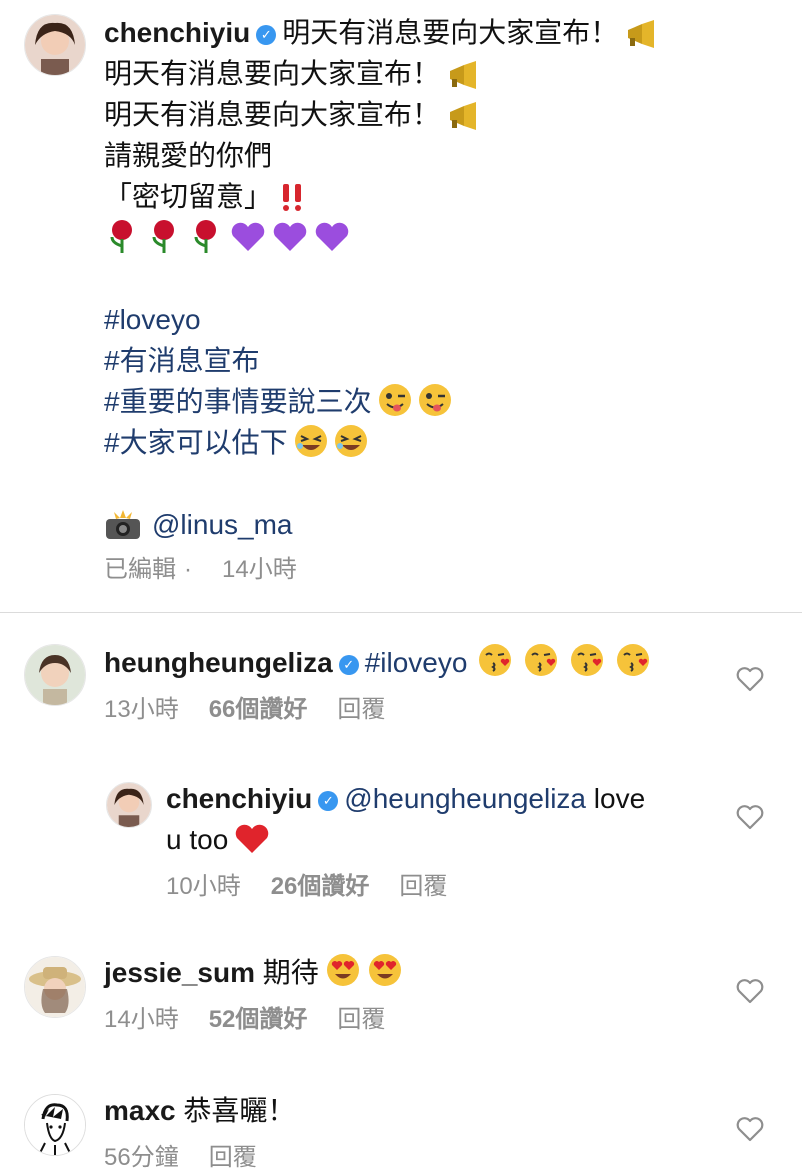 The width and height of the screenshot is (802, 1176). Describe the element at coordinates (177, 32) in the screenshot. I see `caption-username: chenchiyiu` at that location.